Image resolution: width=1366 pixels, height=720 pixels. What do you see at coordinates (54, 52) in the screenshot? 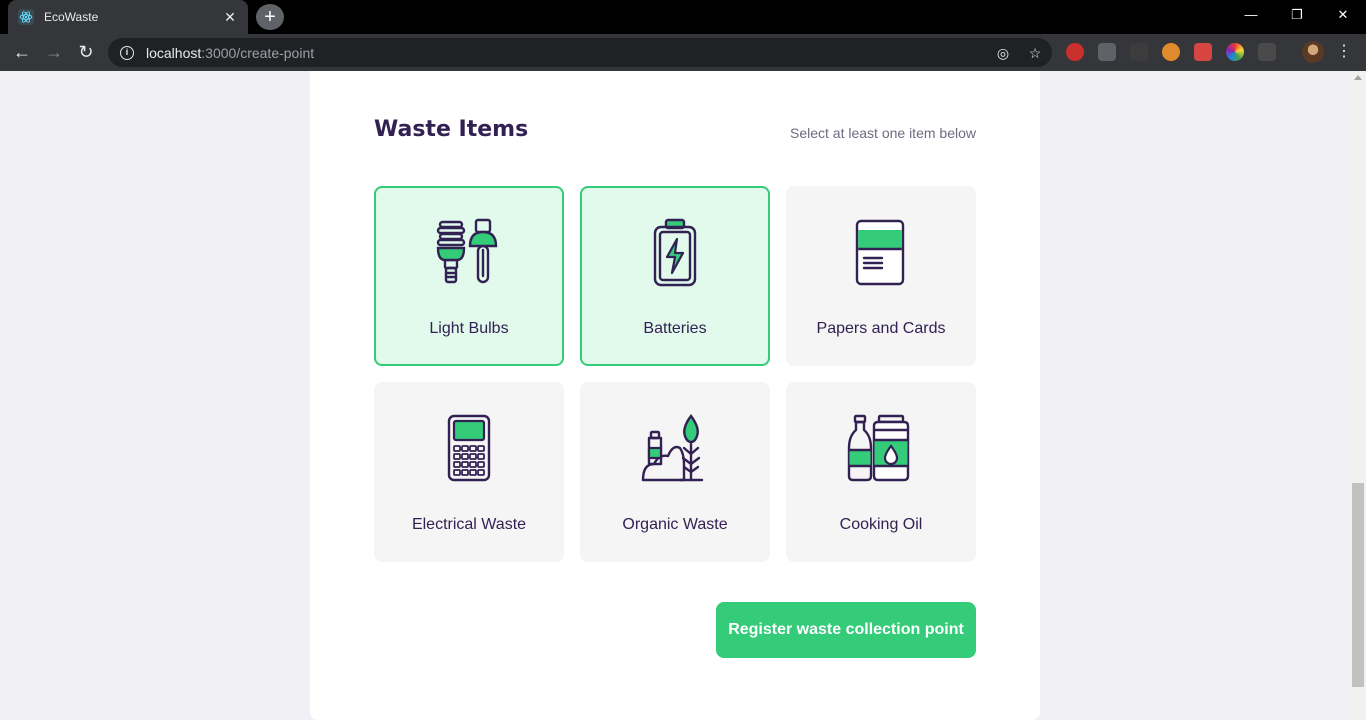
I see `forward-button: →` at bounding box center [54, 52].